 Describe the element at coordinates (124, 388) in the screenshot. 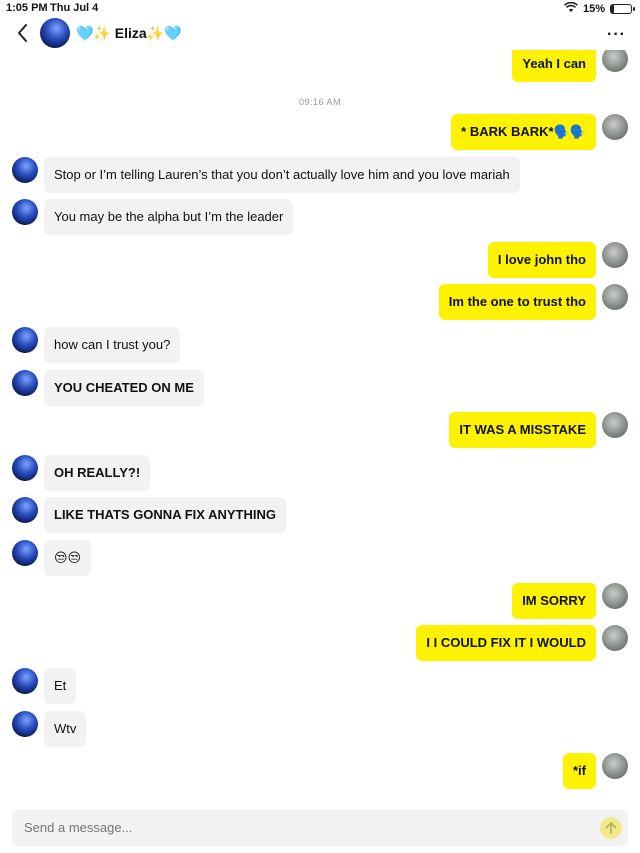

I see `message-bubble: YOU CHEATED ON ME` at that location.